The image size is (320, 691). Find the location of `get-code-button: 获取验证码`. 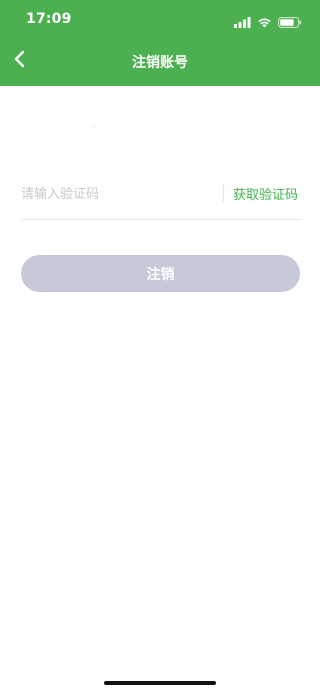

get-code-button: 获取验证码 is located at coordinates (265, 193).